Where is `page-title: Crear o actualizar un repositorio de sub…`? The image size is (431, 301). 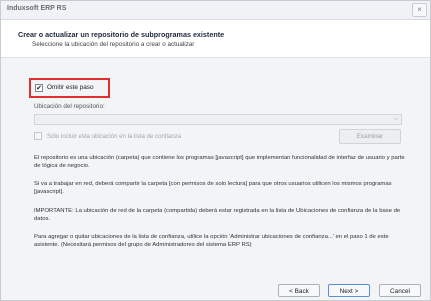 page-title: Crear o actualizar un repositorio de sub… is located at coordinates (121, 34).